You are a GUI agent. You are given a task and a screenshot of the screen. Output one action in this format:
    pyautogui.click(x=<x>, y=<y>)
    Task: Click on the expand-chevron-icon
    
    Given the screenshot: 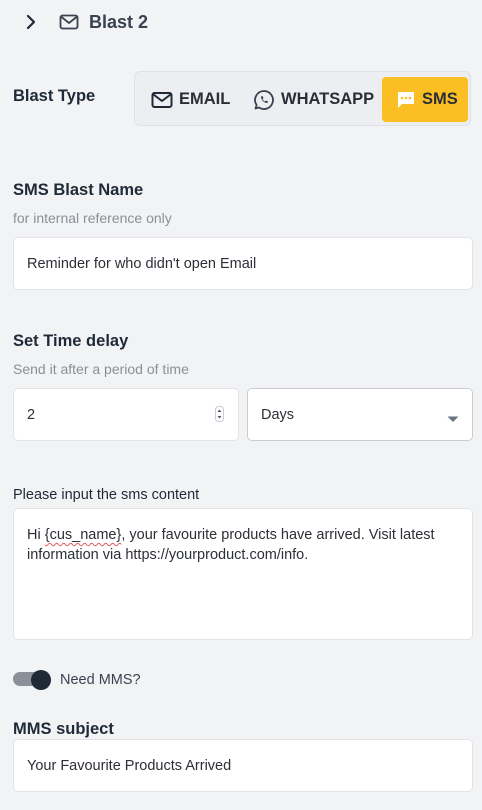 What is the action you would take?
    pyautogui.click(x=31, y=22)
    